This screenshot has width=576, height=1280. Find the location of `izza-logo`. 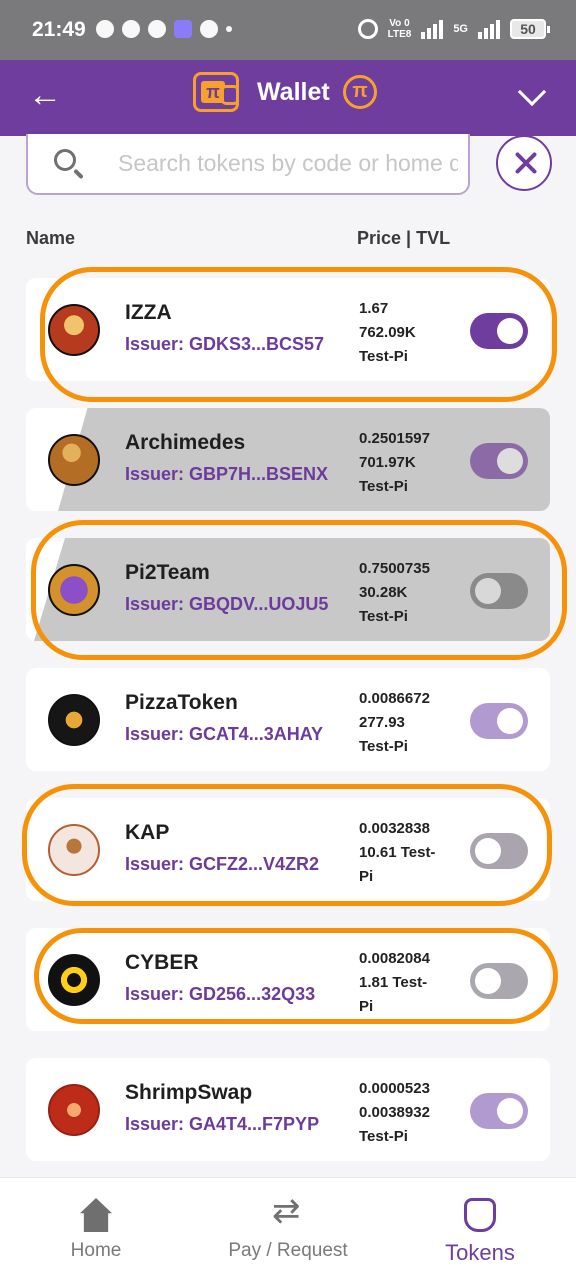

izza-logo is located at coordinates (74, 330).